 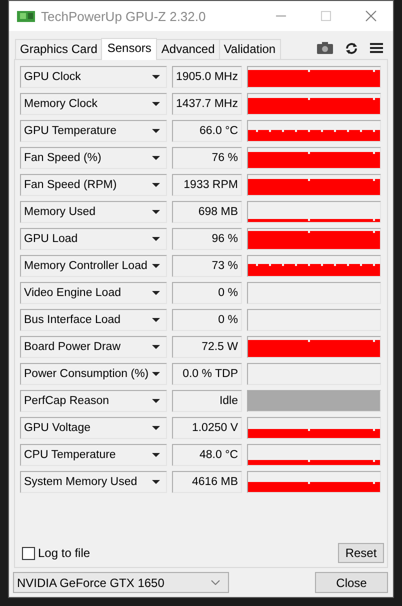 What do you see at coordinates (207, 455) in the screenshot?
I see `sensor-value: 48.0 °C` at bounding box center [207, 455].